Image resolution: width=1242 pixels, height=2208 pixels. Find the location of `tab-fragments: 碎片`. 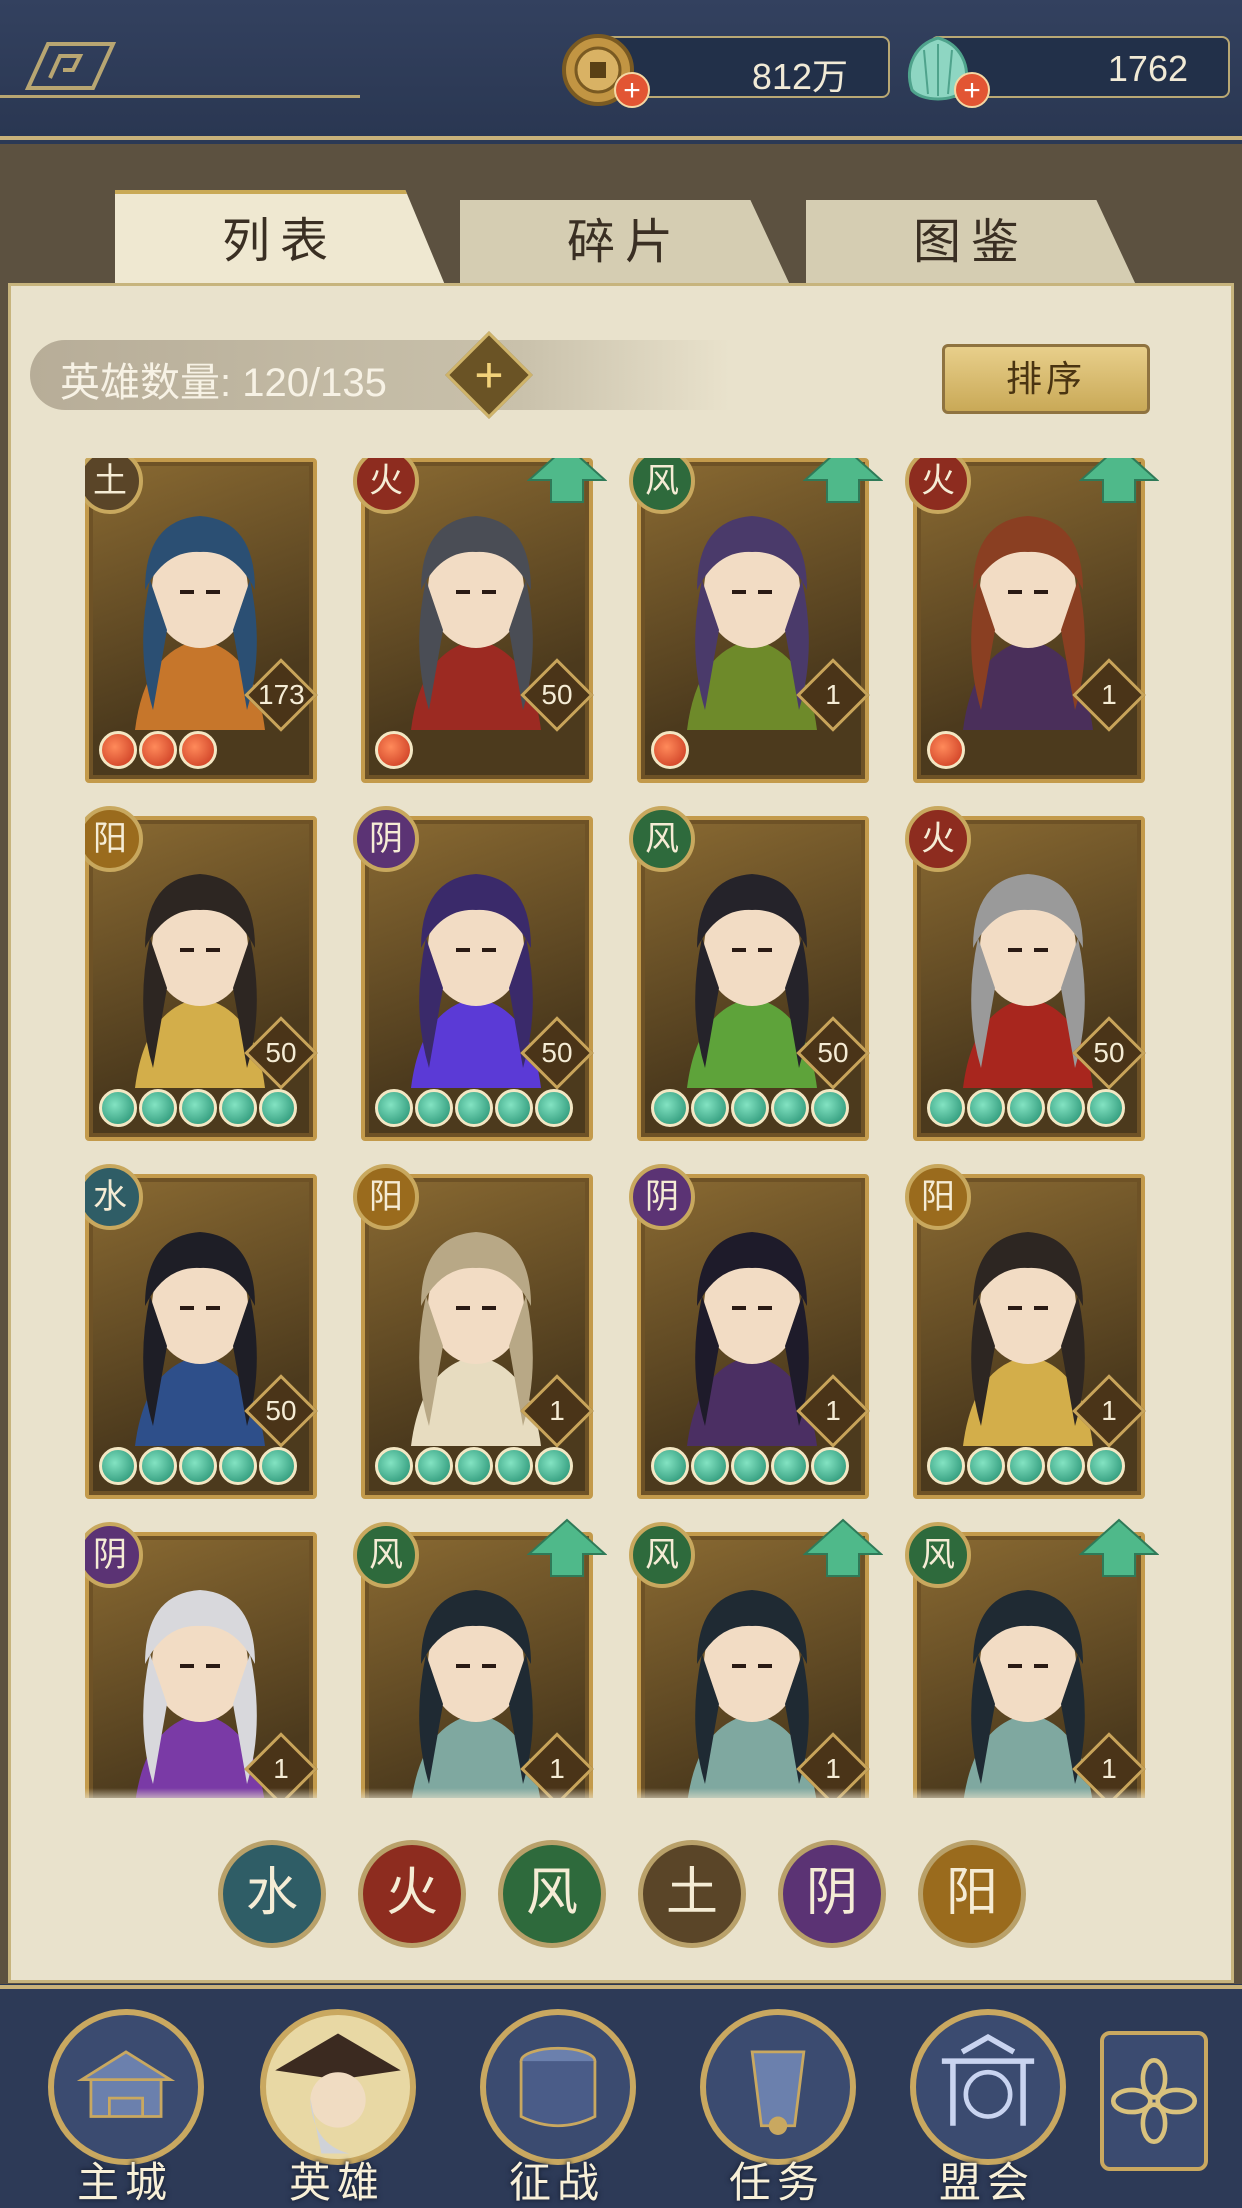

tab-fragments: 碎片 is located at coordinates (625, 242).